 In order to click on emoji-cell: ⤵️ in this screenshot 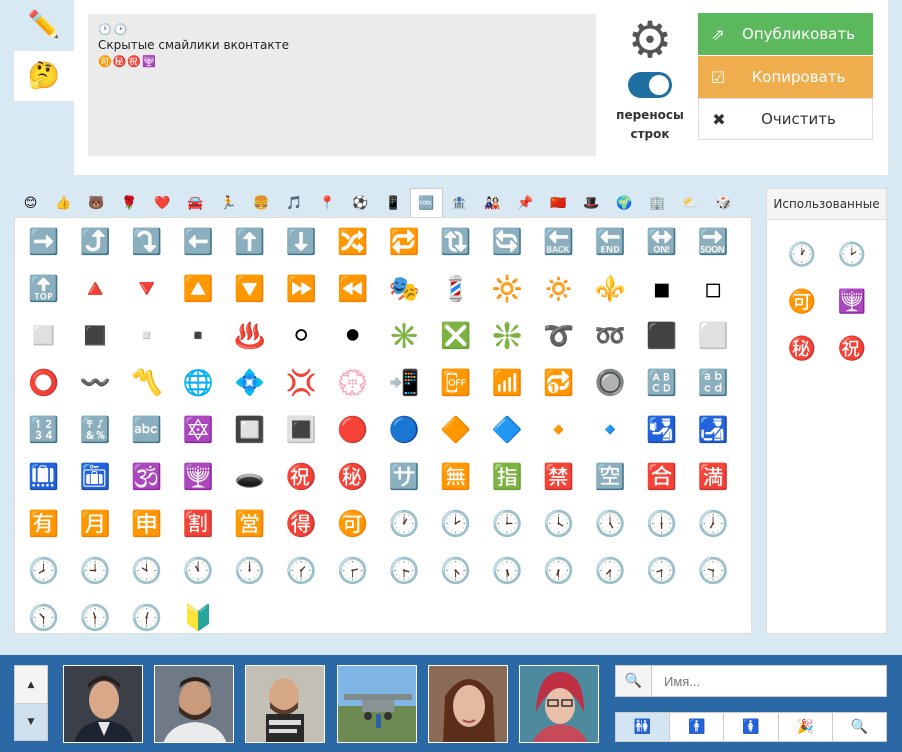, I will do `click(147, 241)`.